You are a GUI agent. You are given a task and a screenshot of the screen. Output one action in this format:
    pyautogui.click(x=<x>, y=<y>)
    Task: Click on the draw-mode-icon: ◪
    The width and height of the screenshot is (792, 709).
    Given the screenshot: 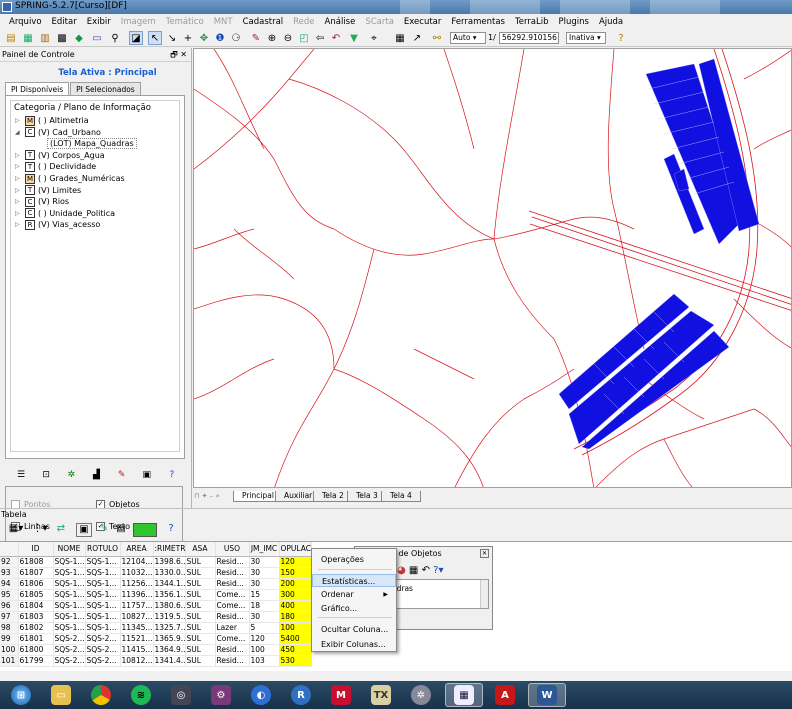 What is the action you would take?
    pyautogui.click(x=136, y=38)
    